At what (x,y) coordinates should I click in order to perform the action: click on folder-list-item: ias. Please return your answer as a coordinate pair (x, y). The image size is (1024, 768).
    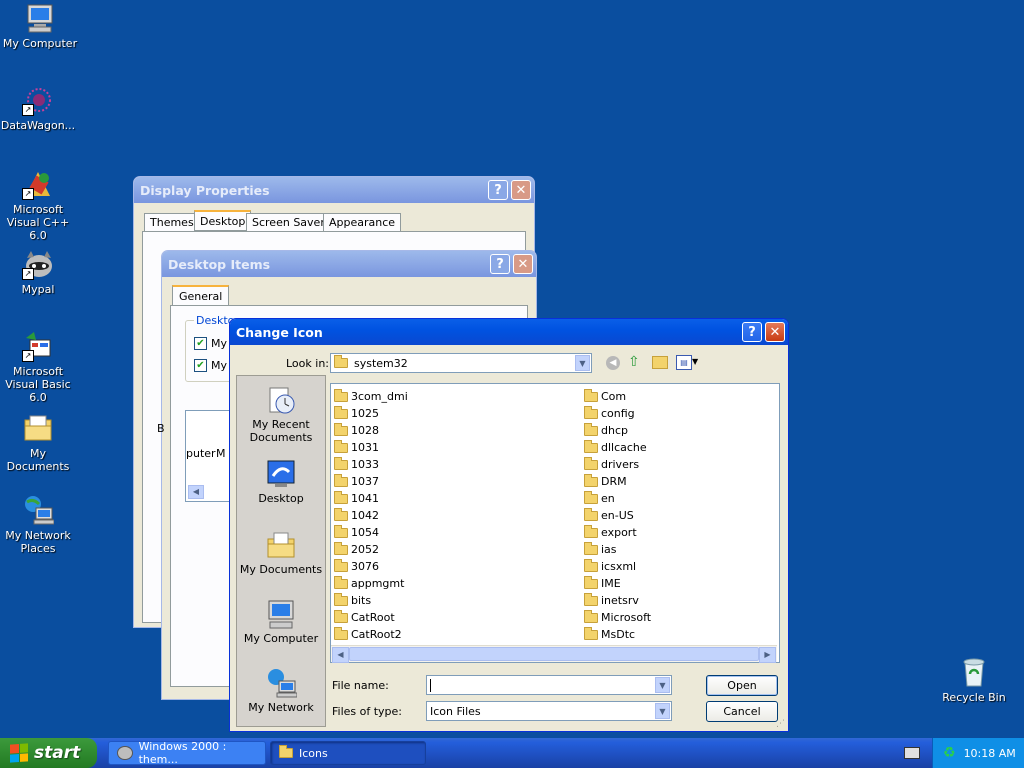
    Looking at the image, I should click on (617, 549).